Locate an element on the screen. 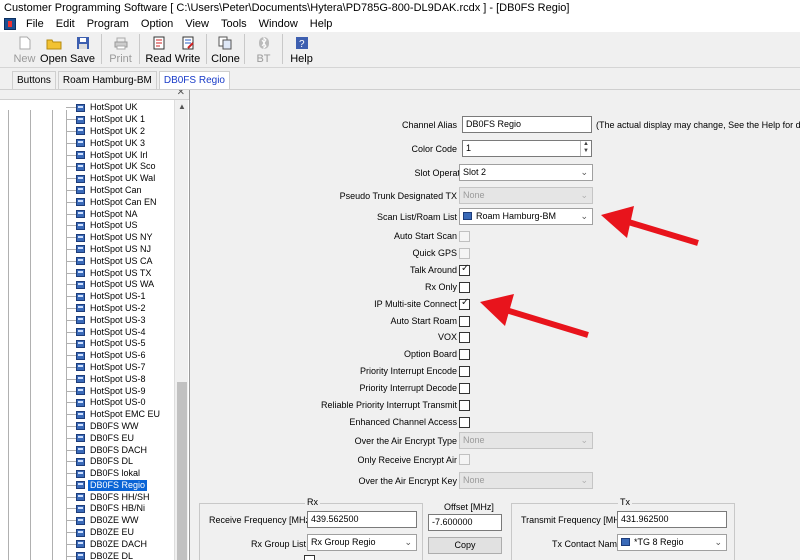  annotation-arrow-ip-multisite is located at coordinates (534, 316).